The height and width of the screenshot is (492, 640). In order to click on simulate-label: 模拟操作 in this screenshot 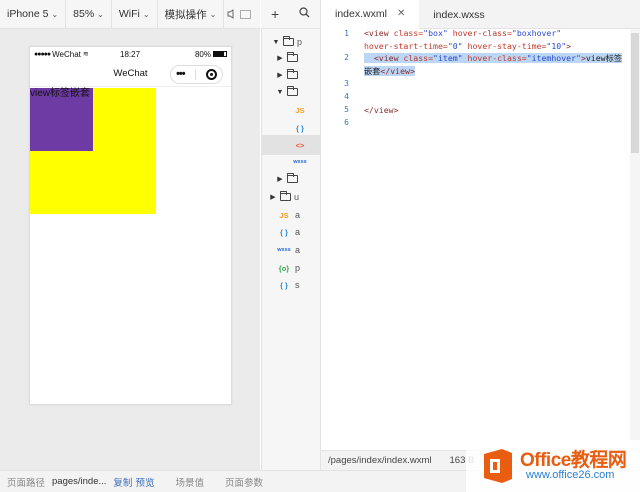, I will do `click(185, 14)`.